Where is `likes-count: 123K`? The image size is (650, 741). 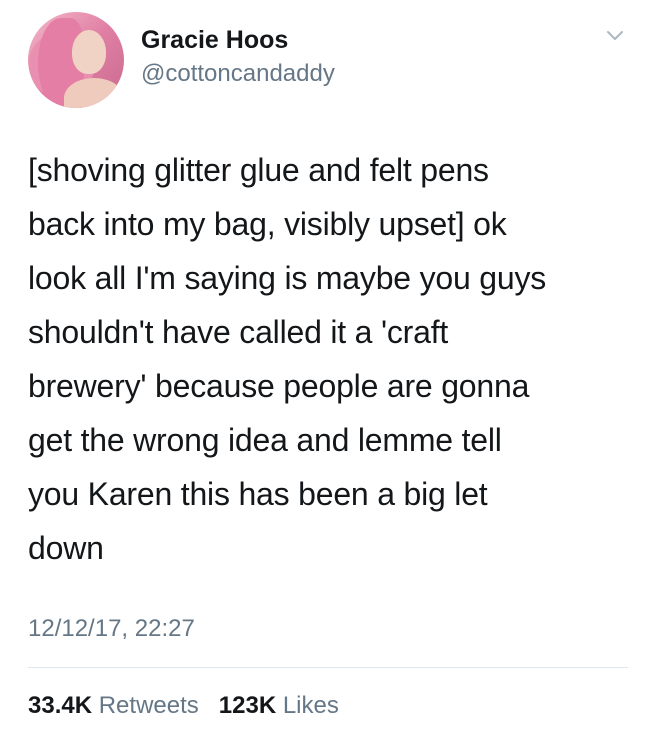
likes-count: 123K is located at coordinates (247, 705).